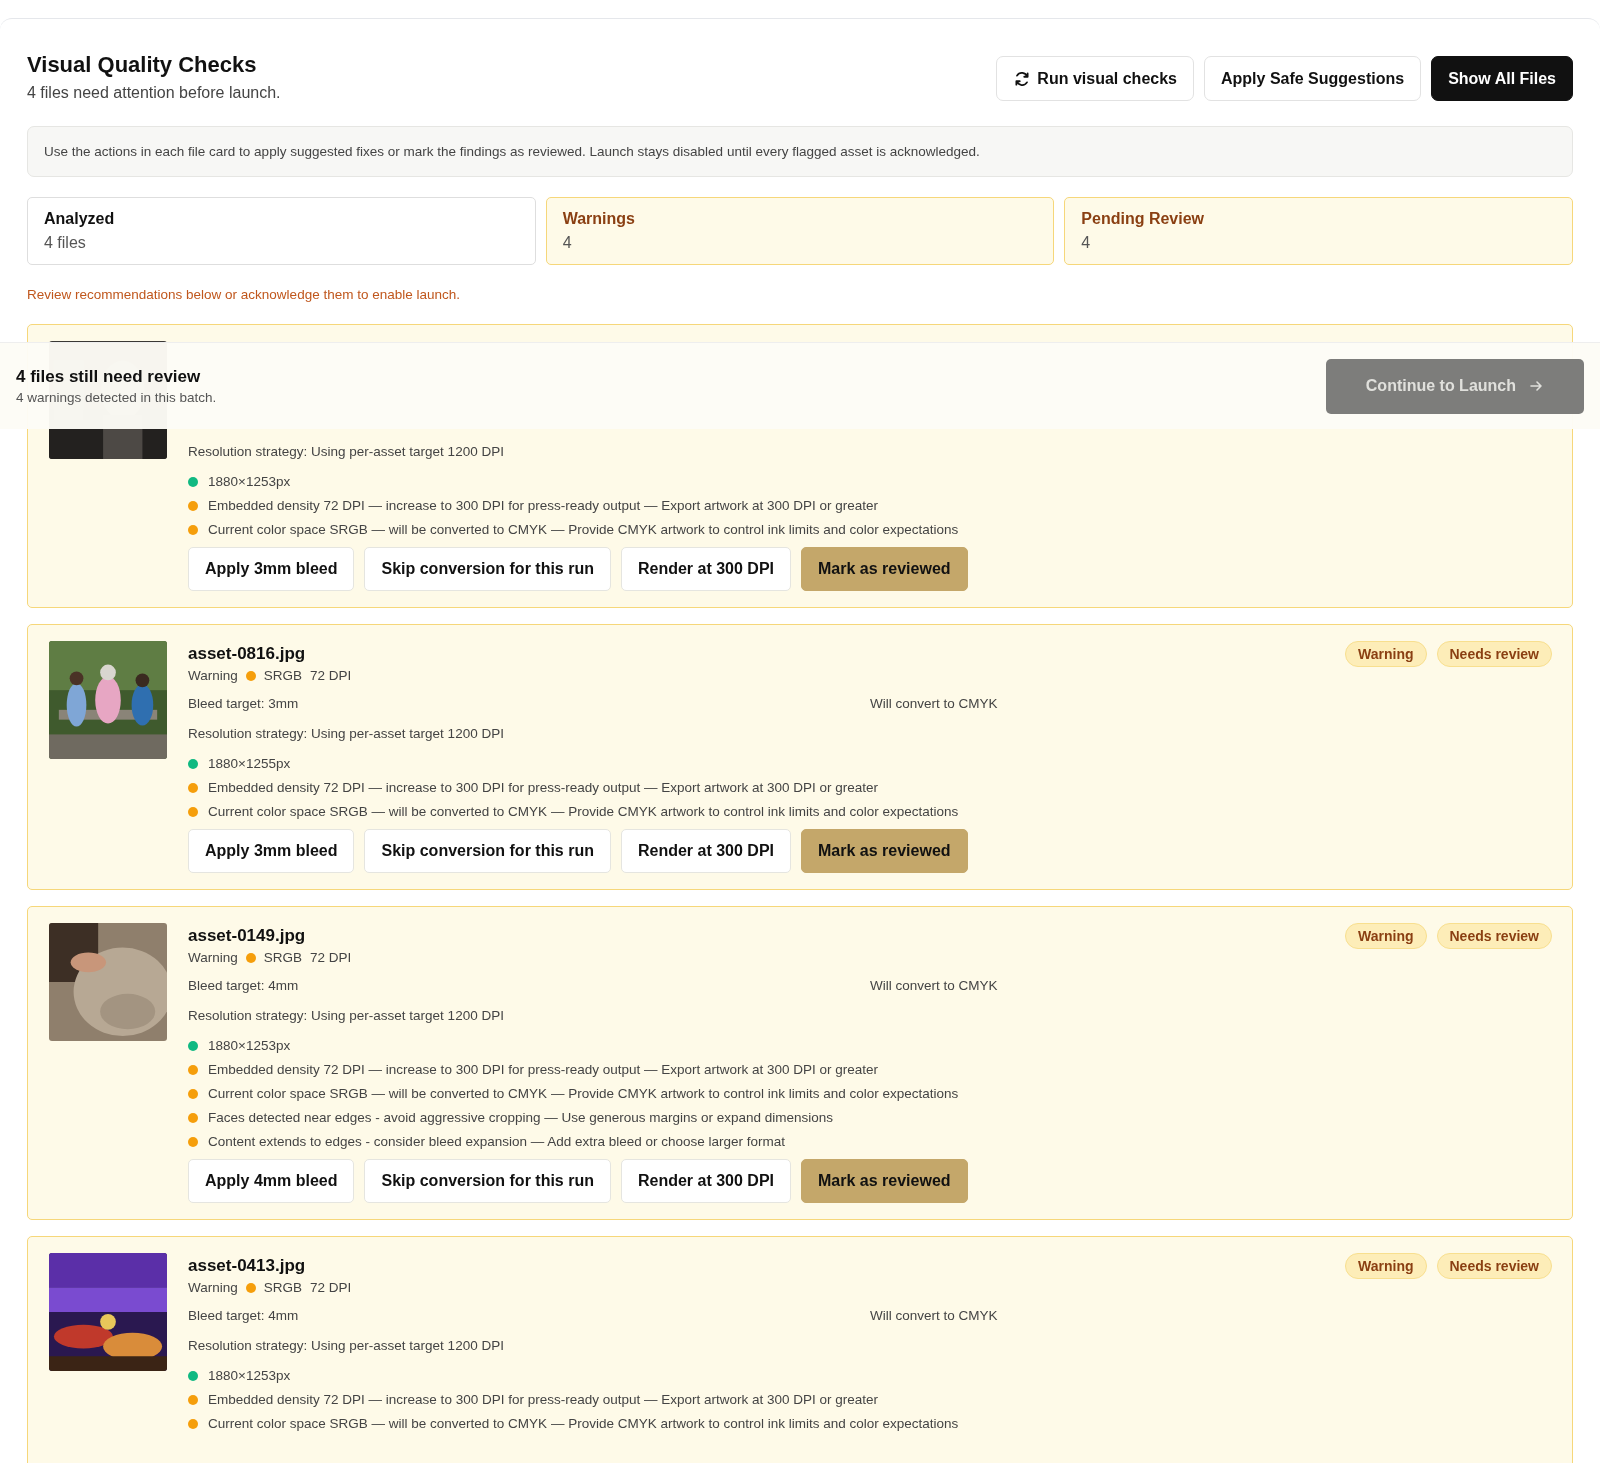  What do you see at coordinates (249, 763) in the screenshot?
I see `check-text: 1880×1255px` at bounding box center [249, 763].